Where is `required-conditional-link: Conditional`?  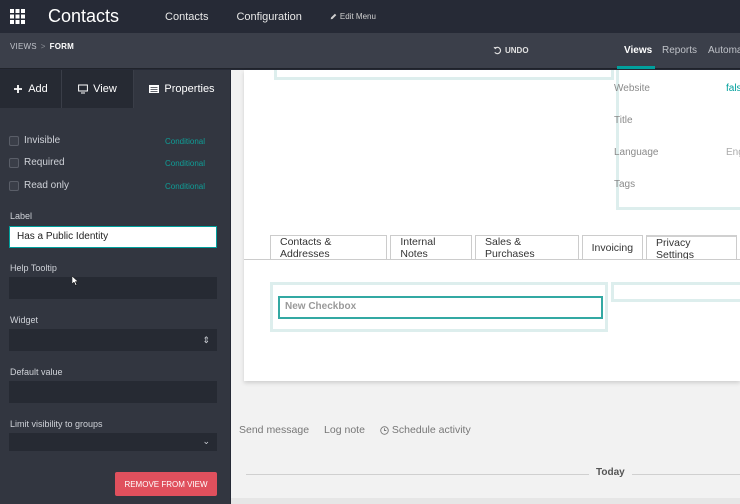
required-conditional-link: Conditional is located at coordinates (185, 163).